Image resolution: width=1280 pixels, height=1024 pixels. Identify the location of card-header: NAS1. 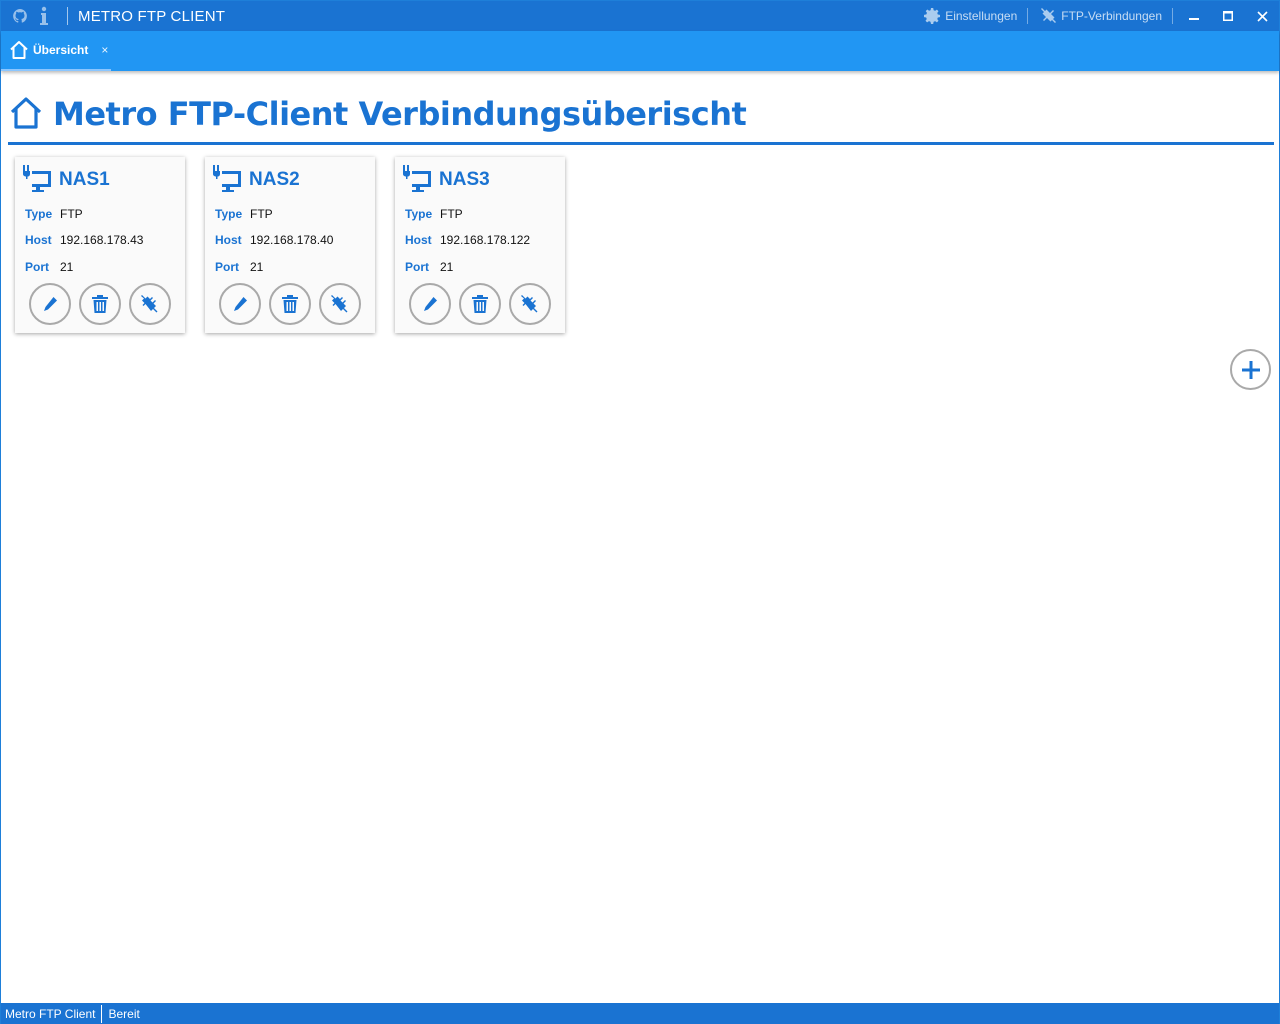
(65, 179).